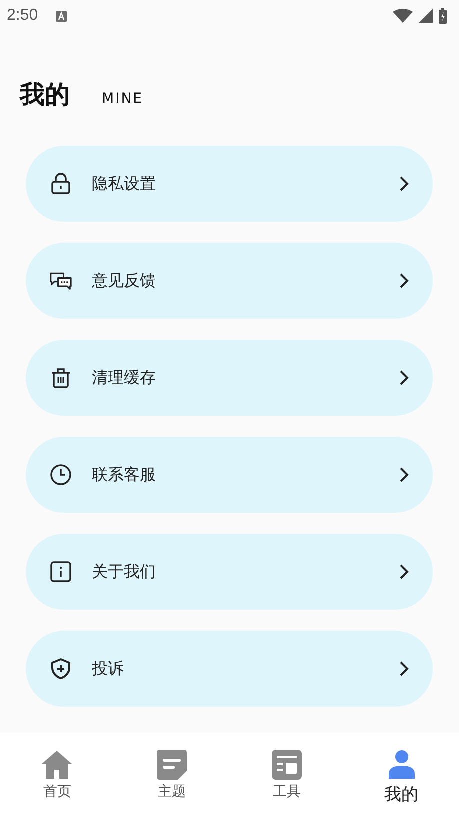  What do you see at coordinates (401, 775) in the screenshot?
I see `nav-tab: 我的` at bounding box center [401, 775].